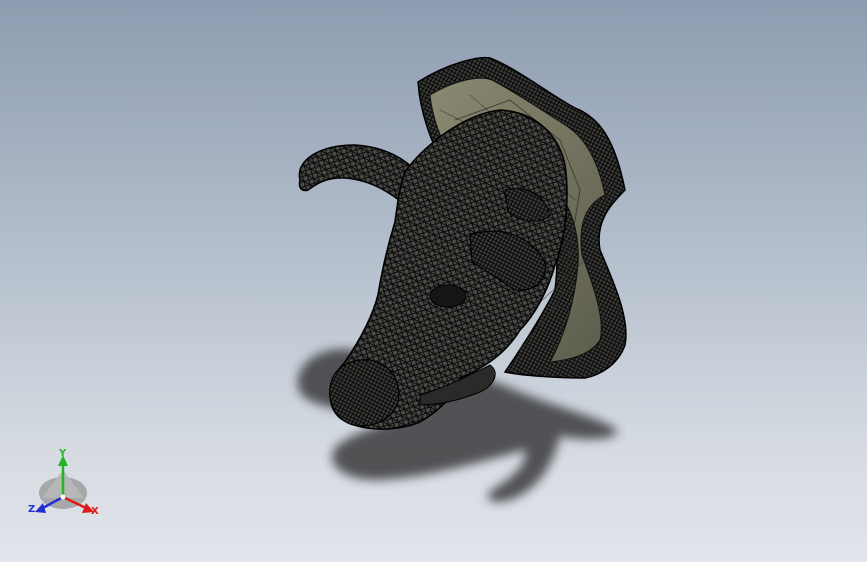 The width and height of the screenshot is (867, 562). What do you see at coordinates (64, 484) in the screenshot?
I see `orientation-triad` at bounding box center [64, 484].